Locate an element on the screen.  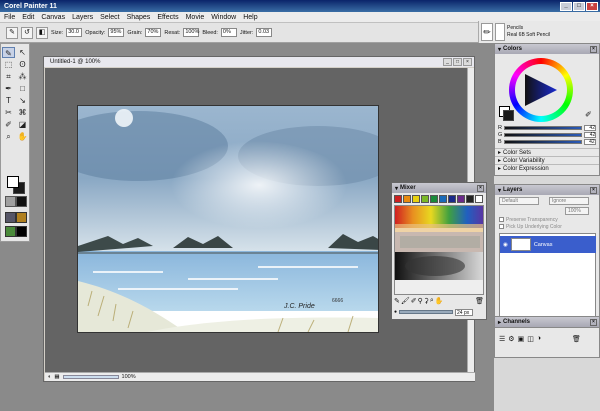
menu-file: File is located at coordinates (9, 17).